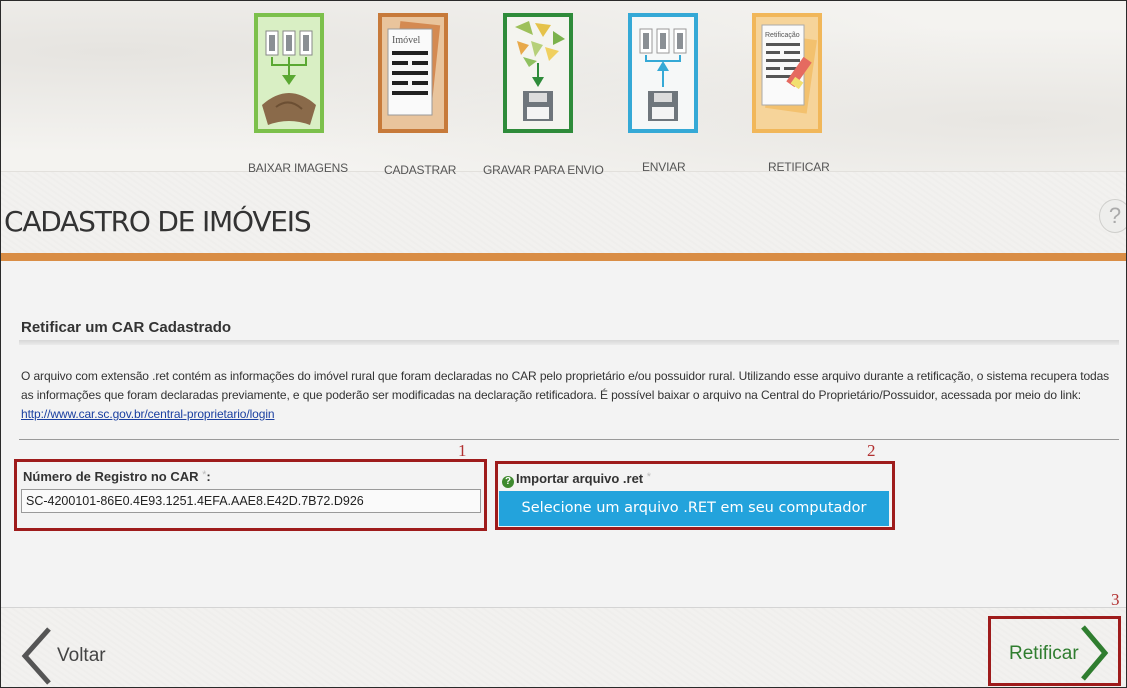  I want to click on car-number-label-text: Número de Registro no CAR, so click(111, 476).